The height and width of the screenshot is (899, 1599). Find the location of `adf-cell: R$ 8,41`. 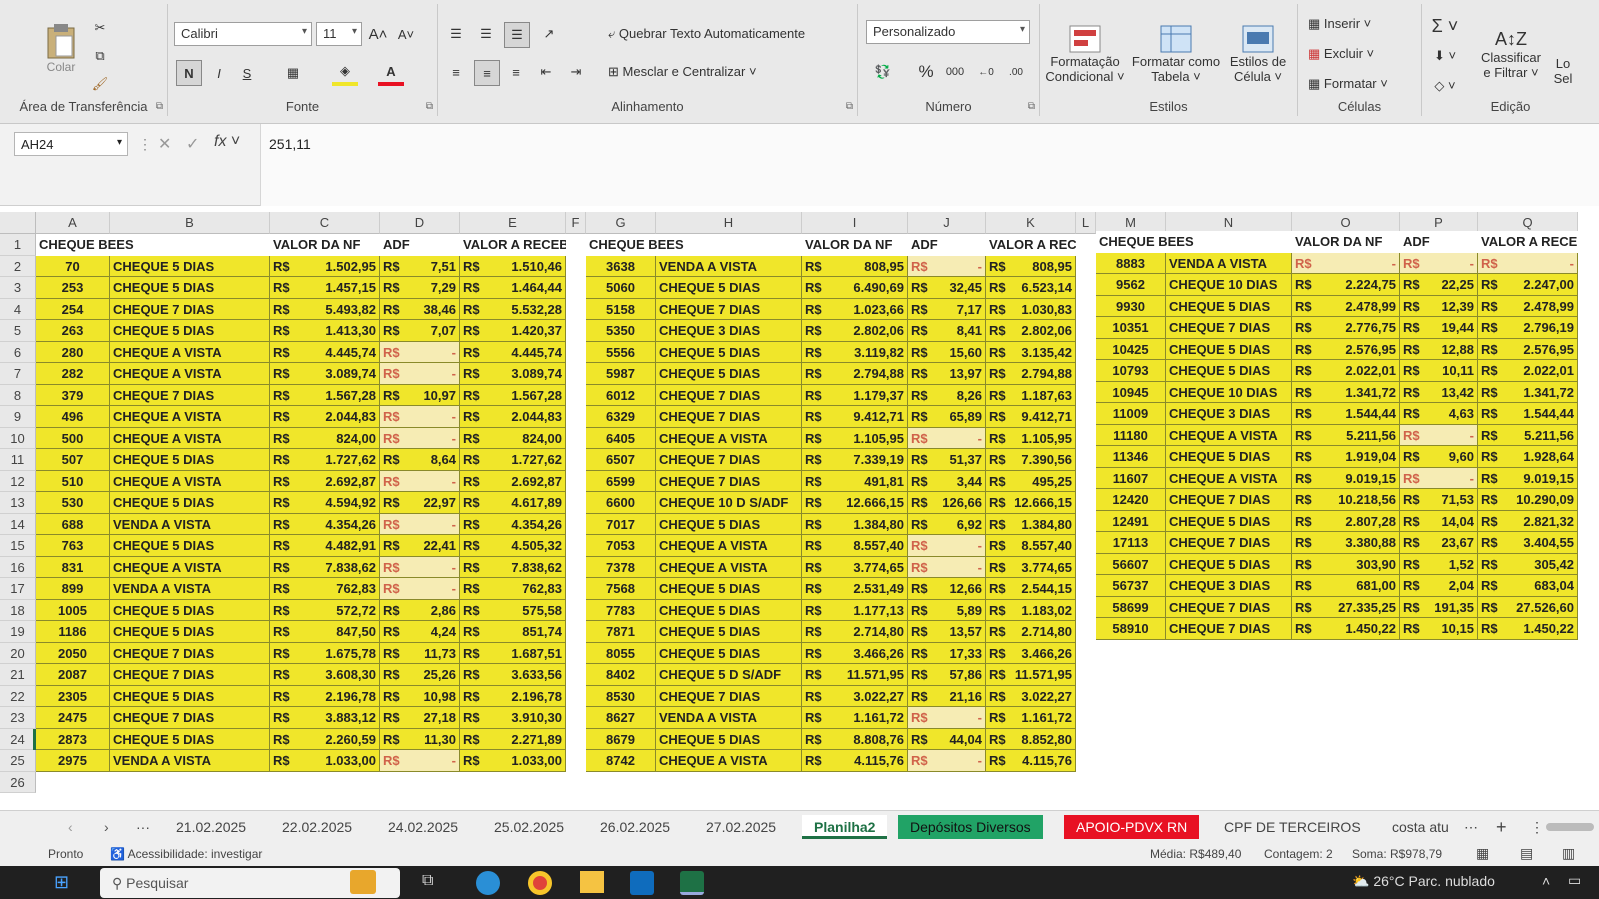

adf-cell: R$ 8,41 is located at coordinates (947, 331).